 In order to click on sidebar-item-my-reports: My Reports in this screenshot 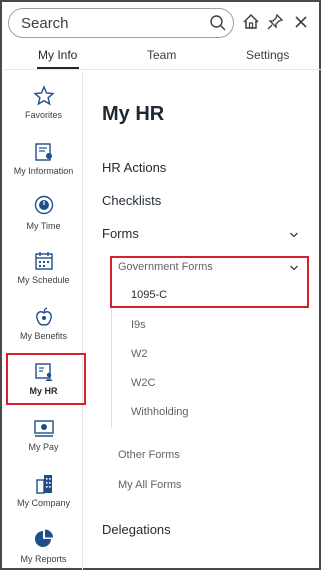, I will do `click(43, 555)`.